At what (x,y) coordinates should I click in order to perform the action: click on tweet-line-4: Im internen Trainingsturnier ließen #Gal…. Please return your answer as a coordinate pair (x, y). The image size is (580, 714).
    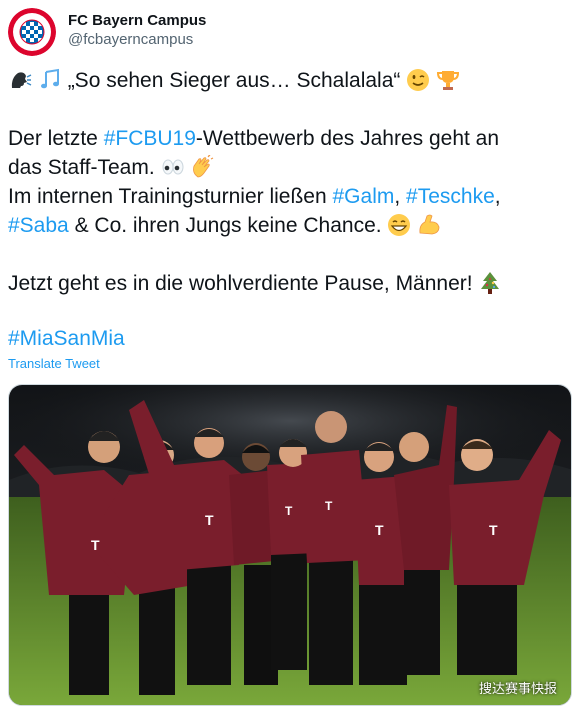
    Looking at the image, I should click on (288, 196).